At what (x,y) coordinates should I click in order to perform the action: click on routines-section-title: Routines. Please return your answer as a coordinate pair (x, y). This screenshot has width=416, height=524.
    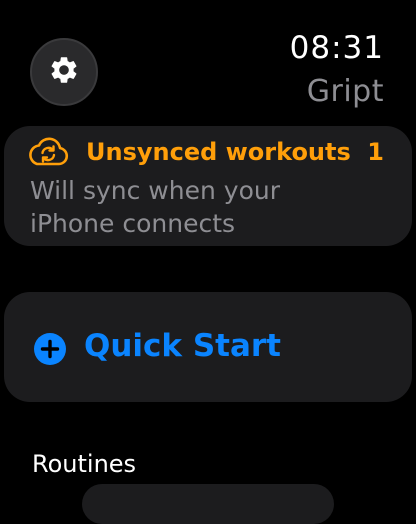
    Looking at the image, I should click on (84, 464).